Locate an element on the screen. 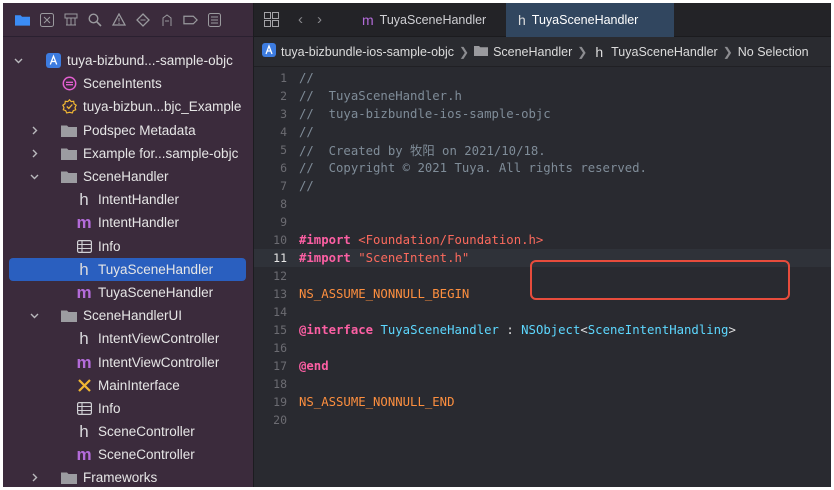 This screenshot has height=490, width=834. sidebar-item: tuya-bizbund...-sample-objc is located at coordinates (128, 60).